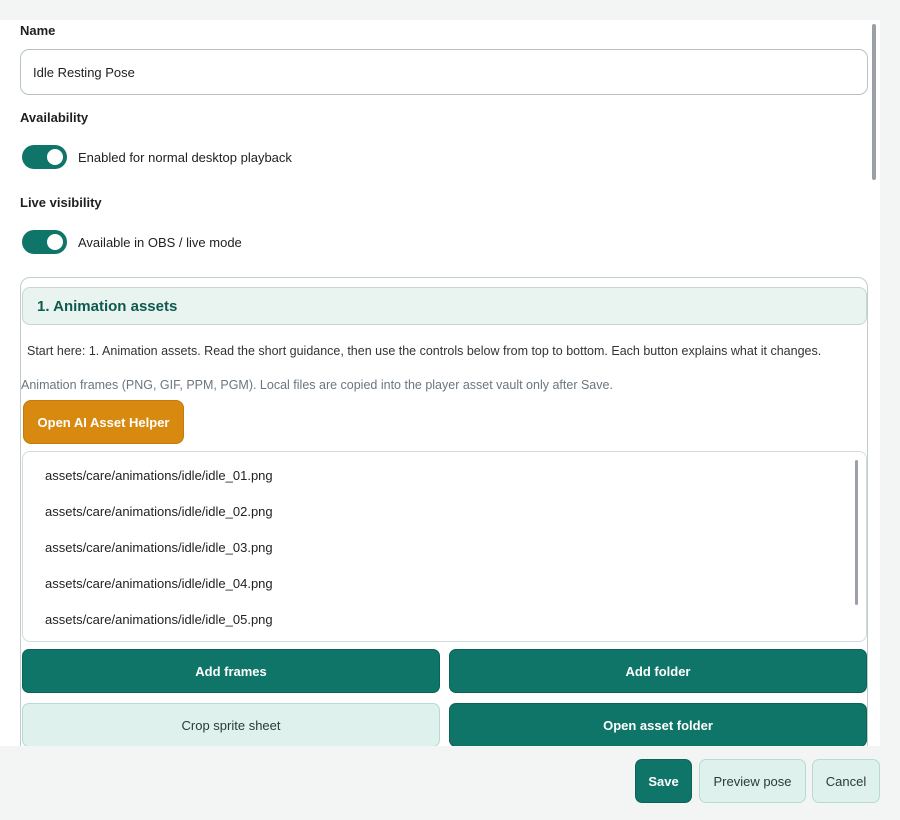 This screenshot has height=820, width=900. I want to click on cancel-button: Cancel, so click(846, 781).